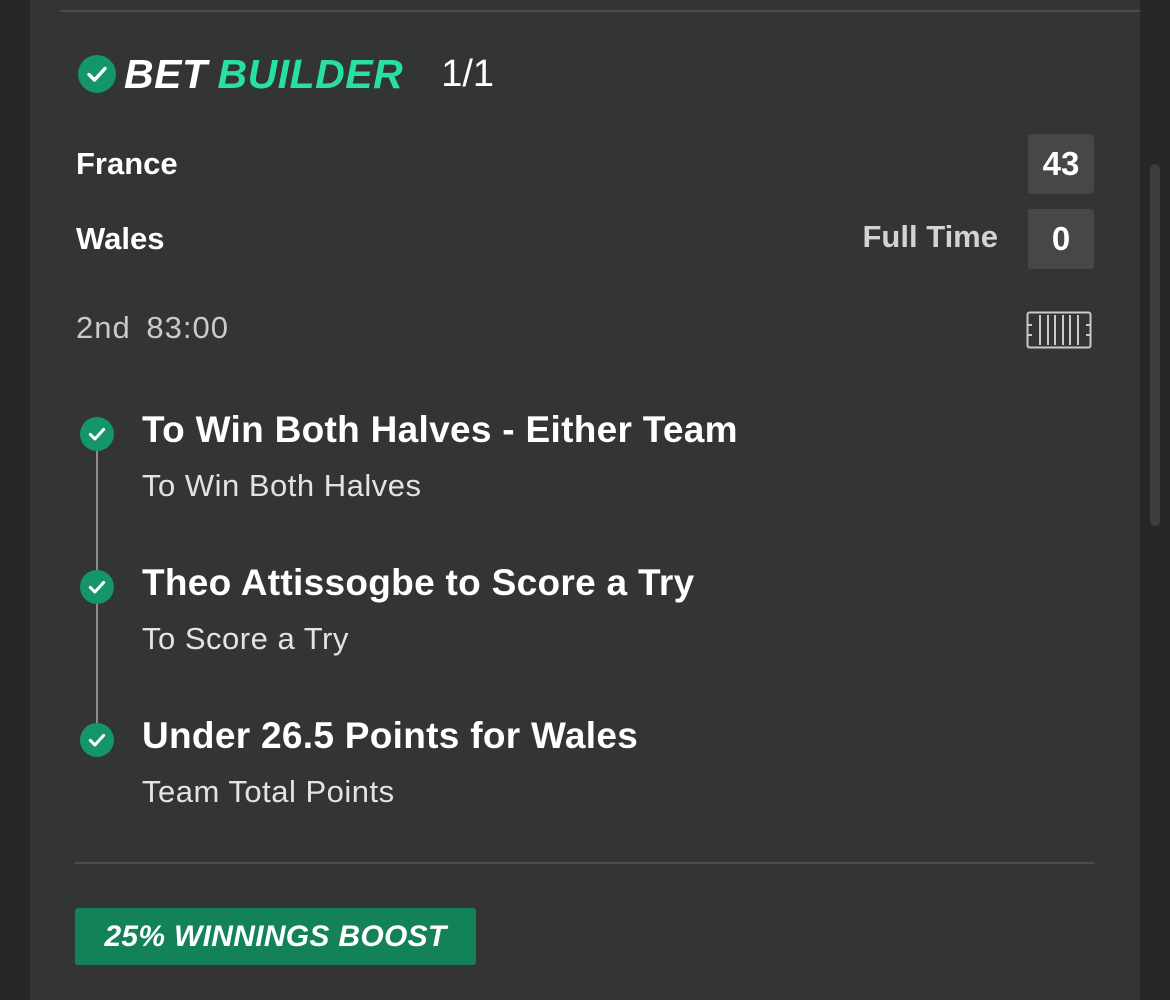 This screenshot has width=1170, height=1000. I want to click on home-team-name: France, so click(127, 163).